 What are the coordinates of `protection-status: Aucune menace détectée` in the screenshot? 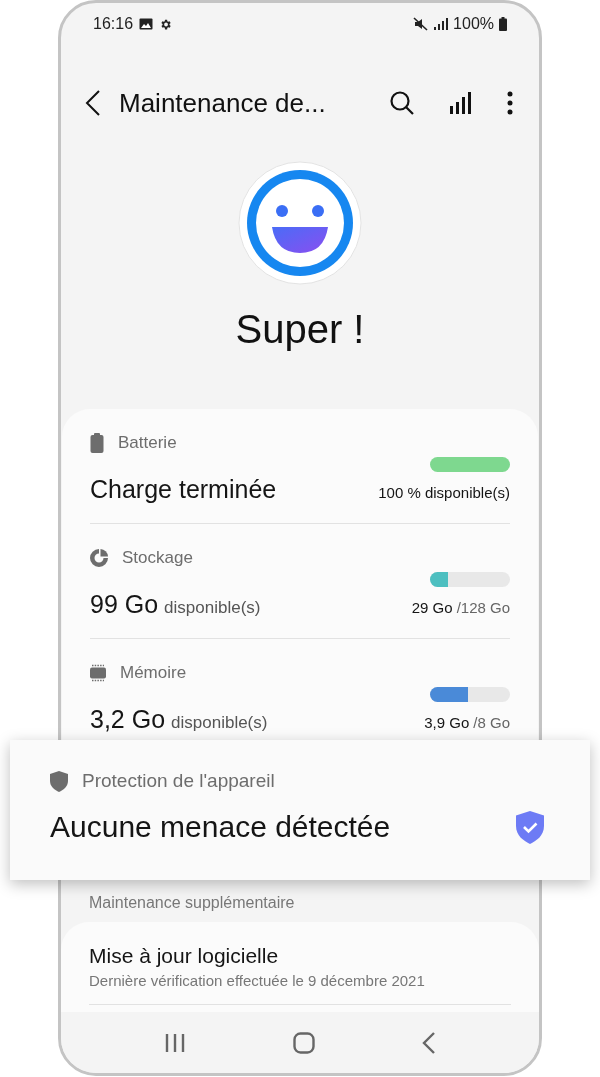 It's located at (220, 827).